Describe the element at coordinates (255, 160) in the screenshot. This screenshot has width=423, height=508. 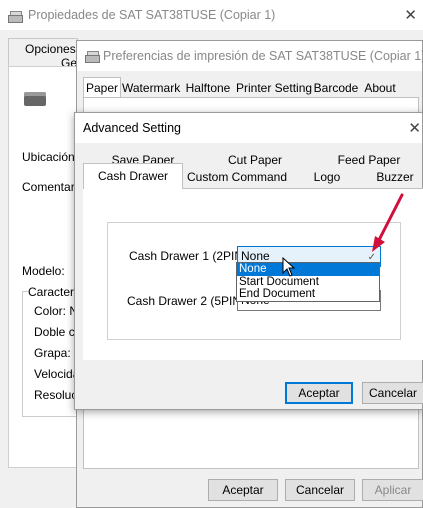
I see `tab-cut-paper: Cut Paper` at that location.